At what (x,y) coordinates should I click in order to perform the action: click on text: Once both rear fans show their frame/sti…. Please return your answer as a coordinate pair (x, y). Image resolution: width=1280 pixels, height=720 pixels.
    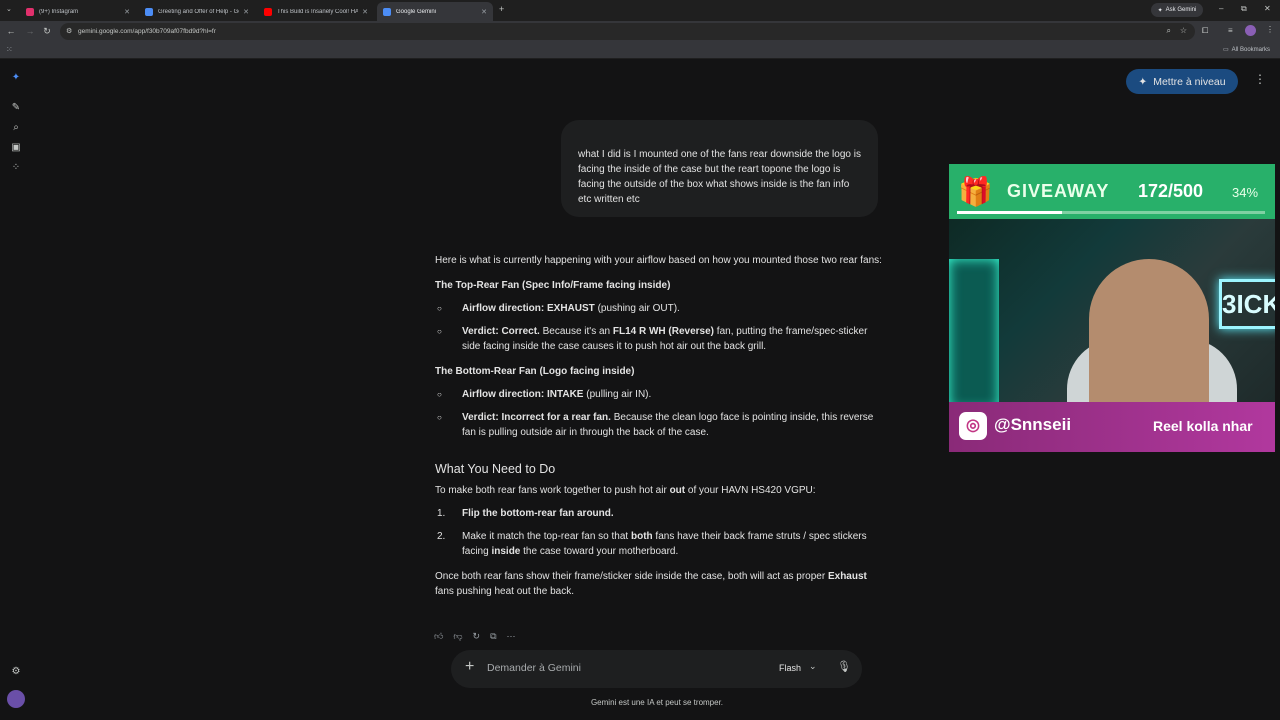
    Looking at the image, I should click on (631, 576).